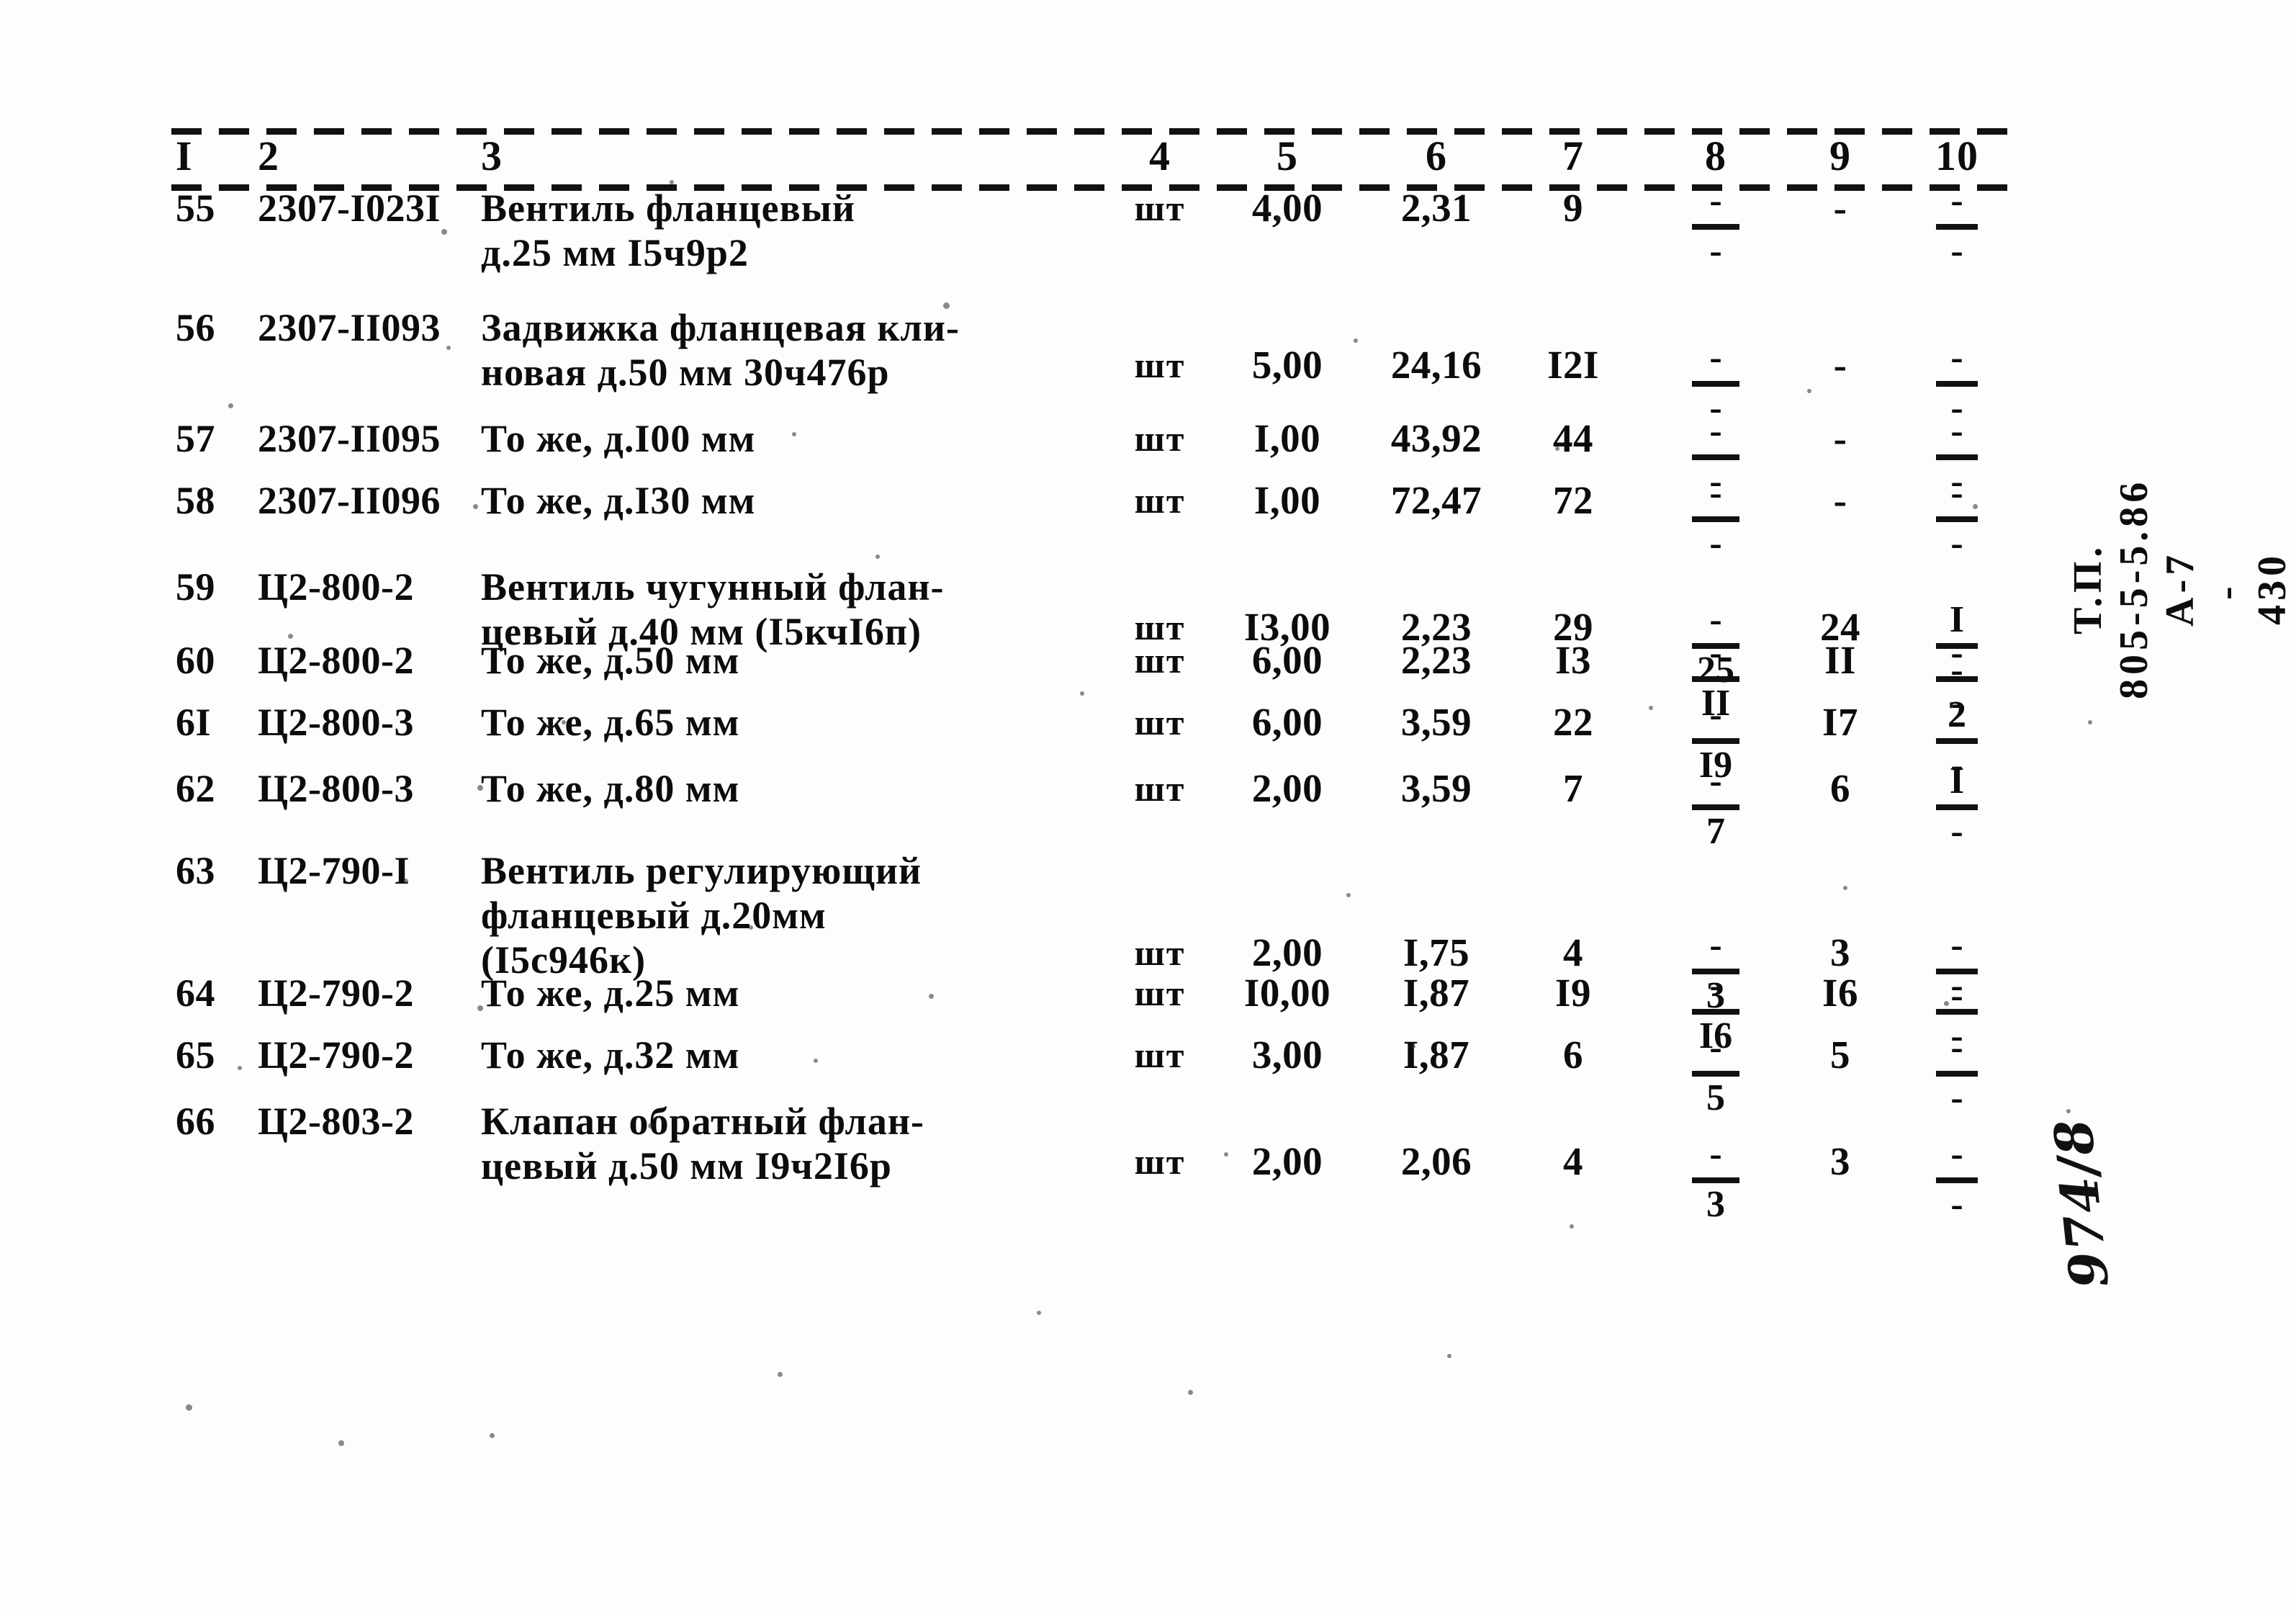 This screenshot has height=1616, width=2296. What do you see at coordinates (1573, 1161) in the screenshot?
I see `row-sum: 4` at bounding box center [1573, 1161].